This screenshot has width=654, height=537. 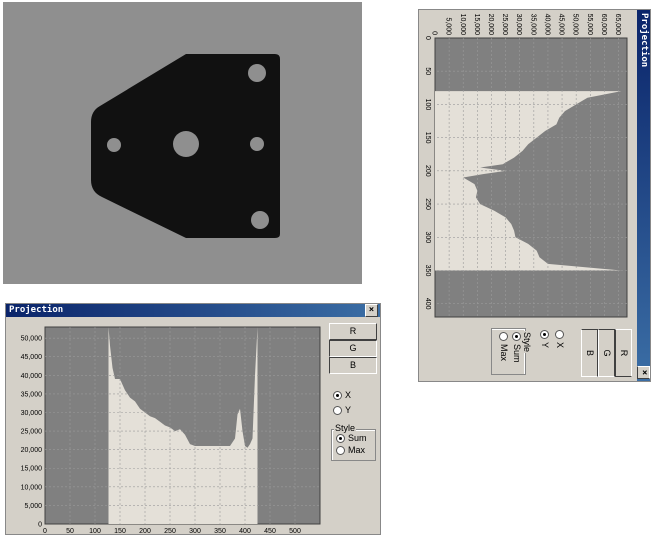 What do you see at coordinates (32, 339) in the screenshot?
I see `y-tick-label: 50,000` at bounding box center [32, 339].